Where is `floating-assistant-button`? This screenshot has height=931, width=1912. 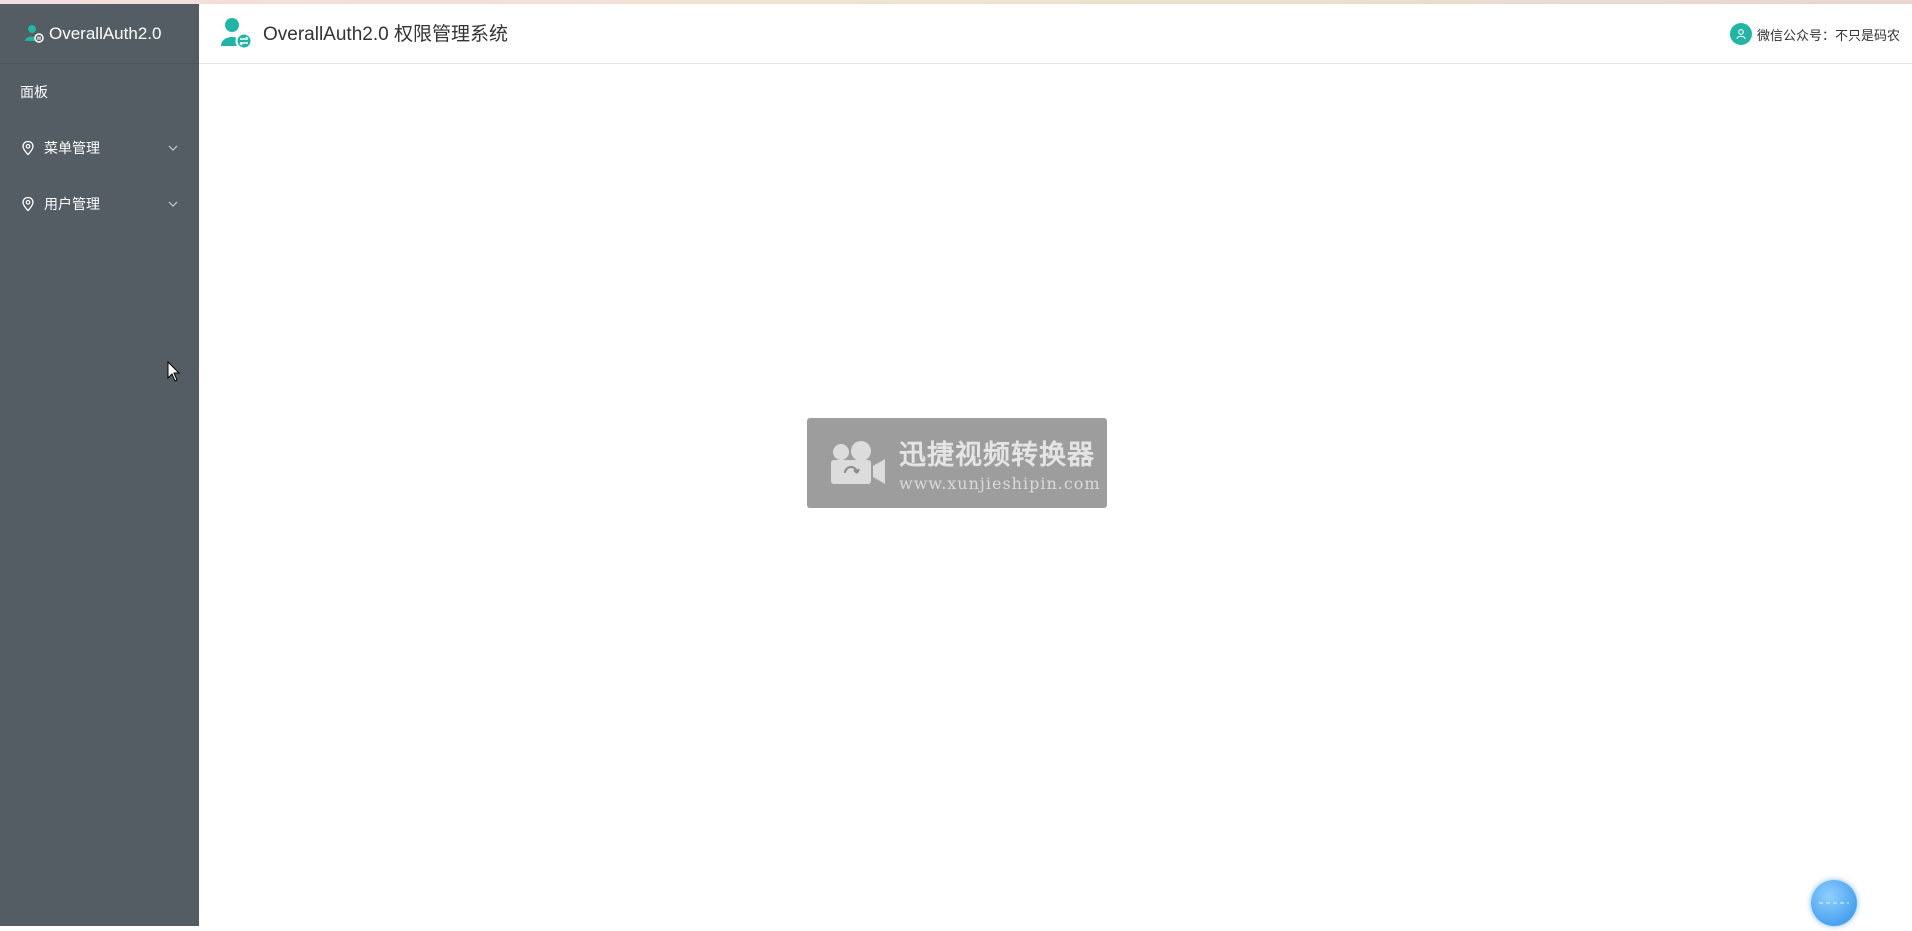
floating-assistant-button is located at coordinates (1834, 903).